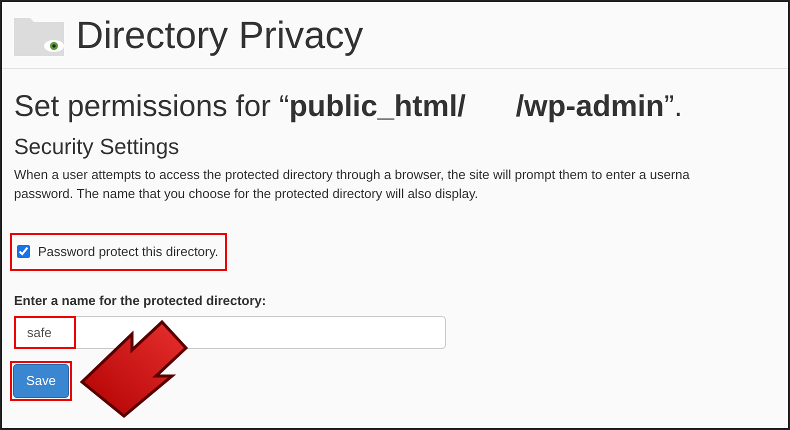 The width and height of the screenshot is (790, 430). Describe the element at coordinates (230, 332) in the screenshot. I see `name-field: safe` at that location.